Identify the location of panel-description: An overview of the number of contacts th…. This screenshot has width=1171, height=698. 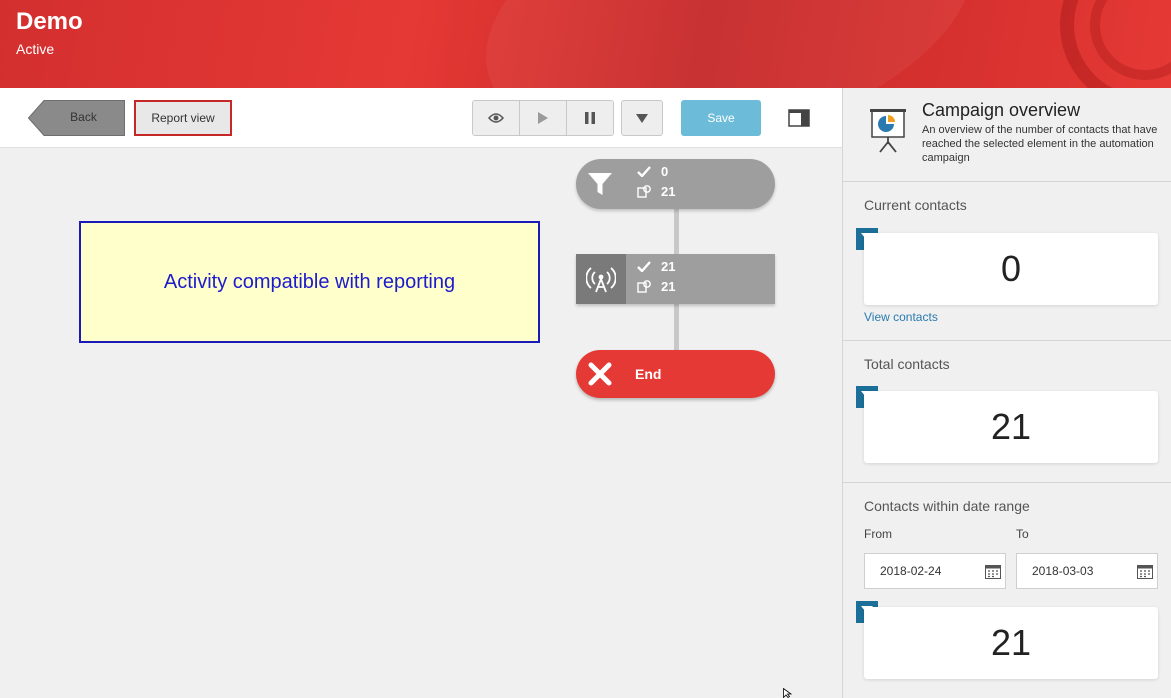
(1040, 144).